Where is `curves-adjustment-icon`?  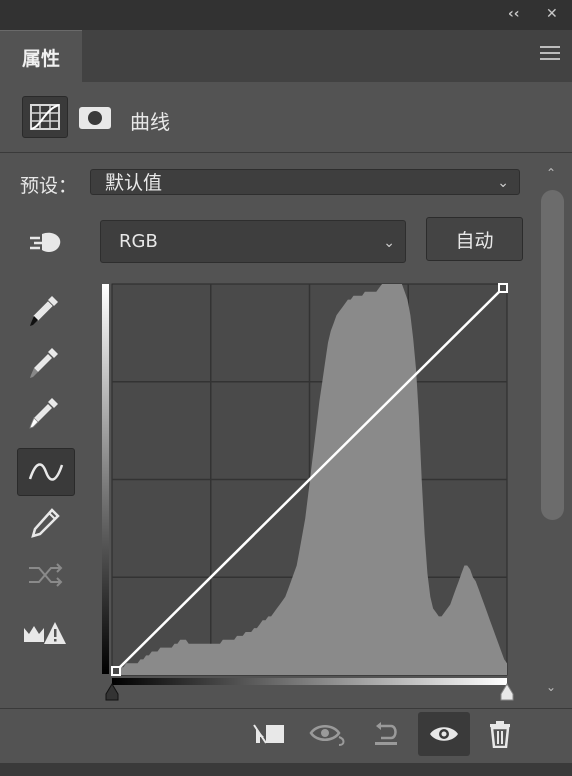
curves-adjustment-icon is located at coordinates (45, 117).